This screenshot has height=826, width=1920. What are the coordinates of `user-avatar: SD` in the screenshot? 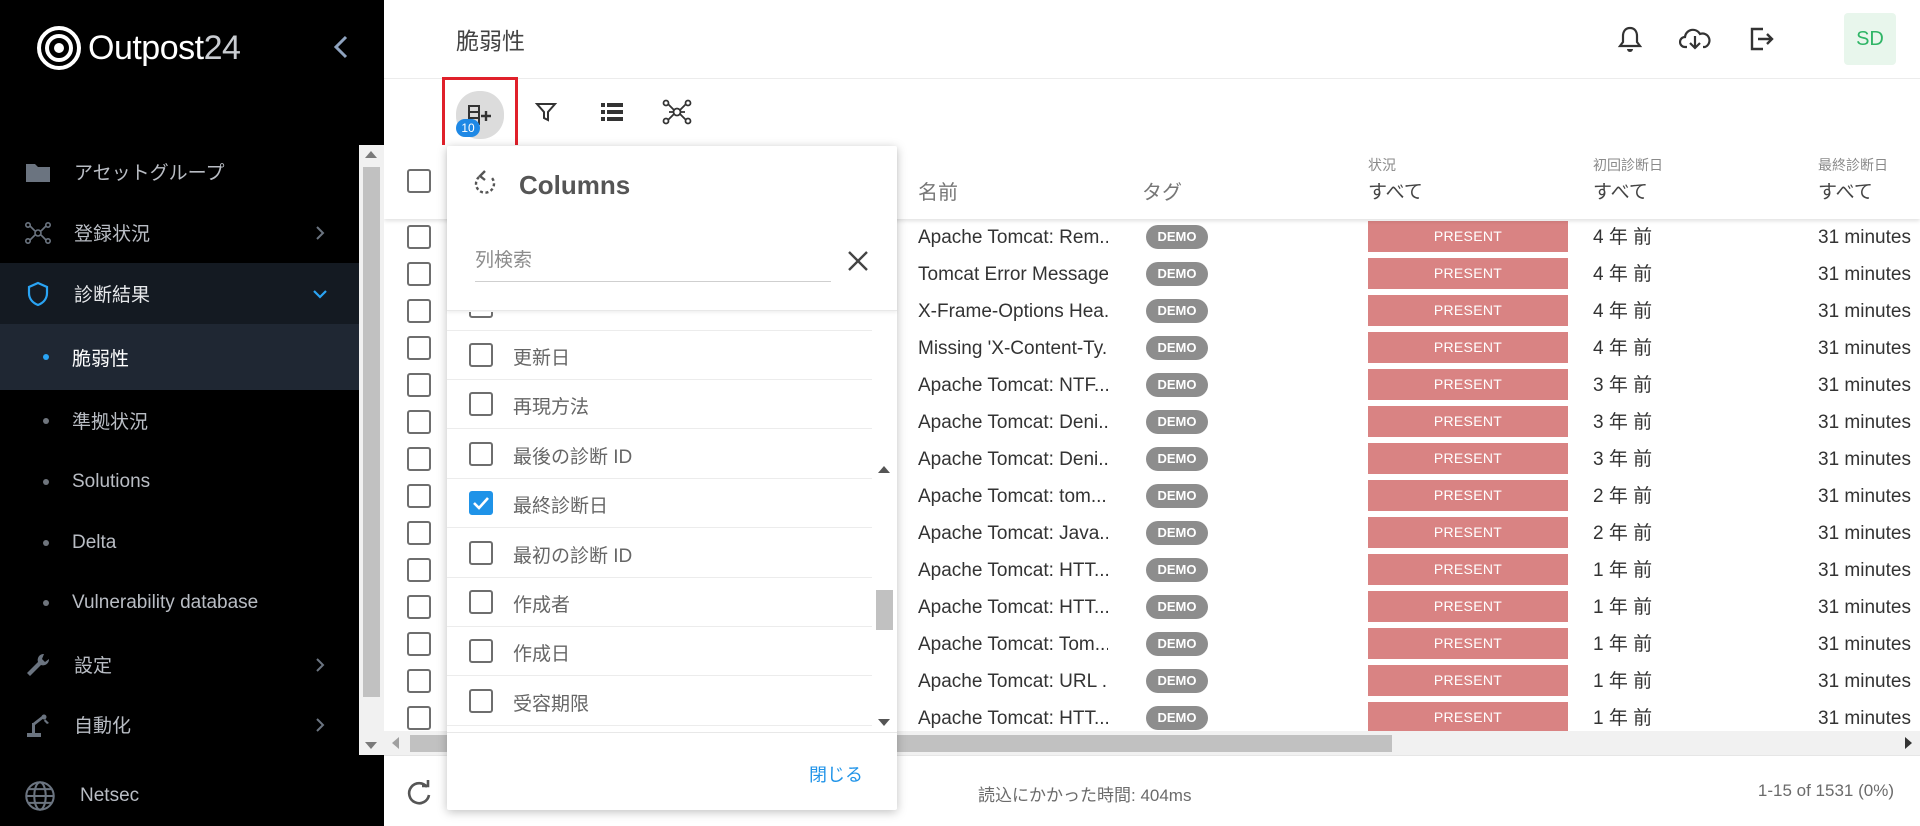 It's located at (1870, 39).